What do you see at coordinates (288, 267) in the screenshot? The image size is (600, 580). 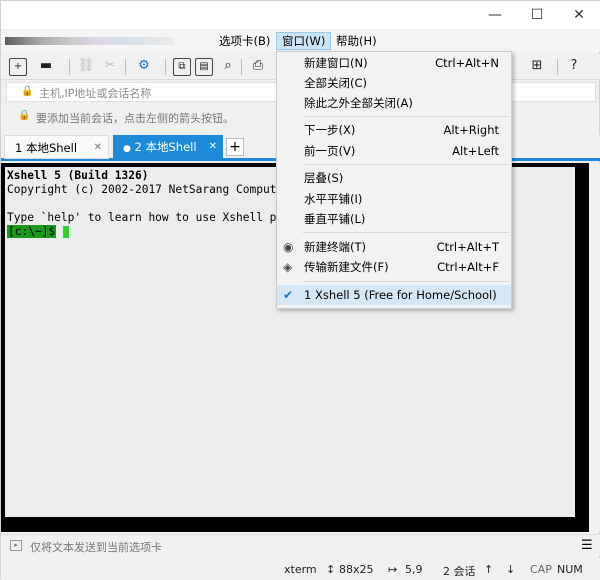 I see `transfer-icon: ◈` at bounding box center [288, 267].